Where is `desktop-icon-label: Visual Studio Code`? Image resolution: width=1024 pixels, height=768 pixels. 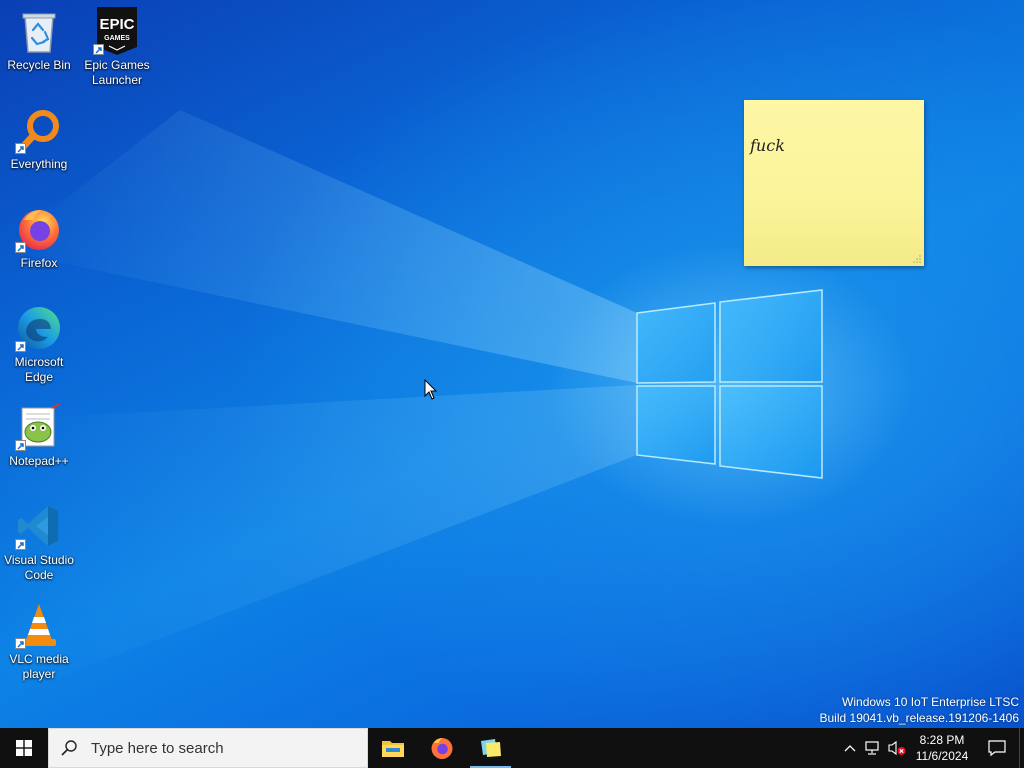
desktop-icon-label: Visual Studio Code is located at coordinates (39, 567).